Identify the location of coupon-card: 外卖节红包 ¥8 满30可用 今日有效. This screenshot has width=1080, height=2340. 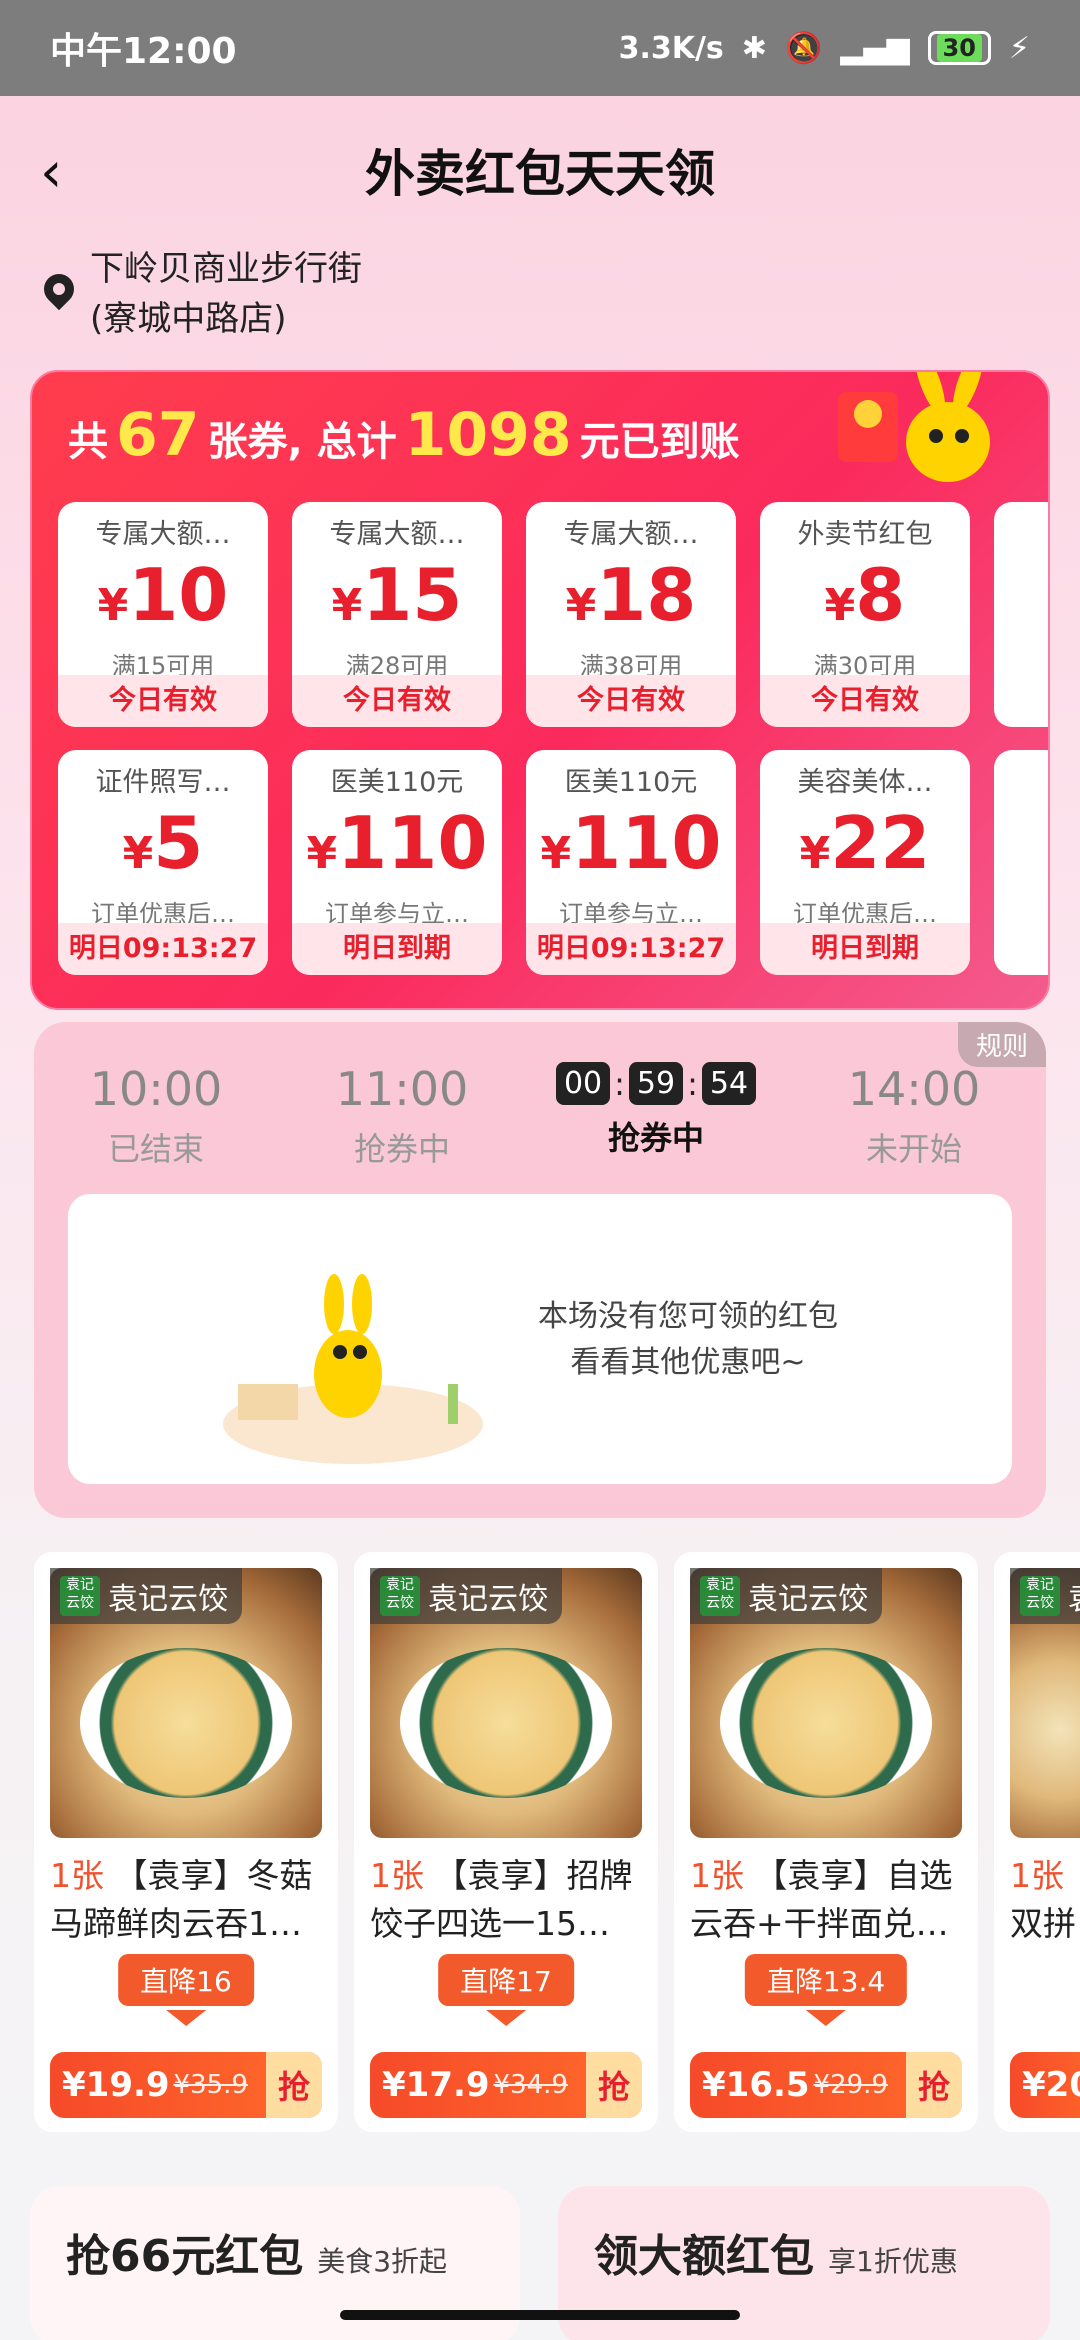
(865, 614).